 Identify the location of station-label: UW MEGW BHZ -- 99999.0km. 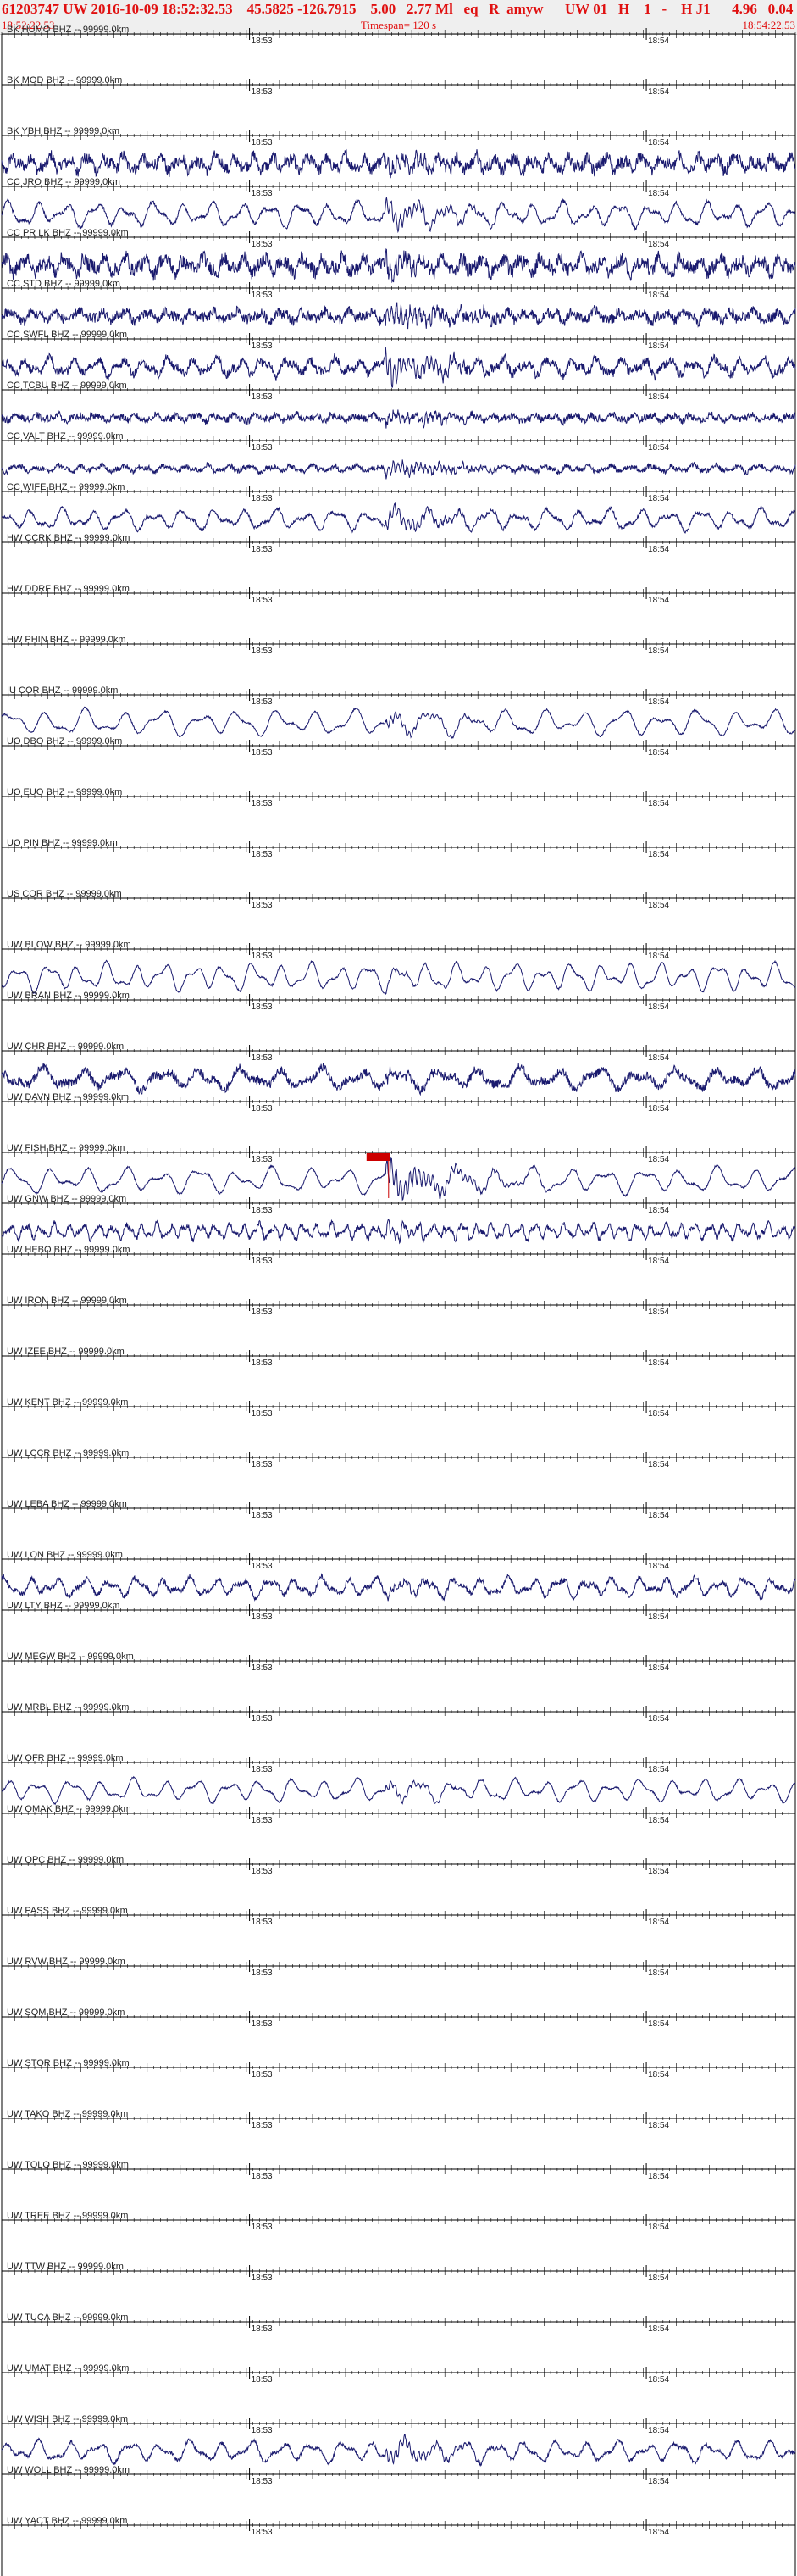
(70, 1657).